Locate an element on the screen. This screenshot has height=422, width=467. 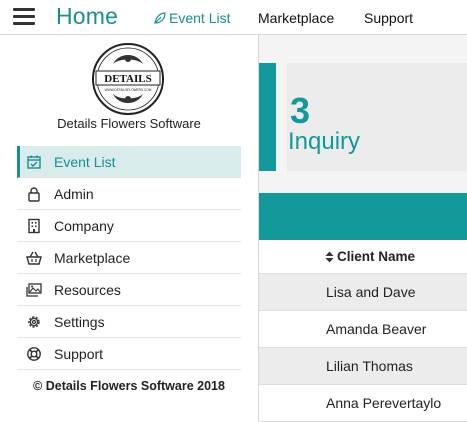
sidebar-item-label: Company is located at coordinates (84, 225).